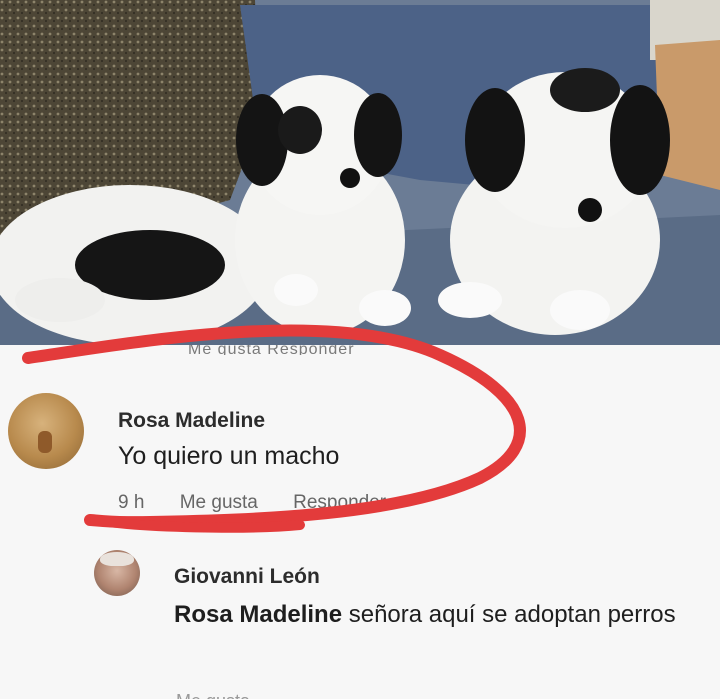 Image resolution: width=720 pixels, height=699 pixels. What do you see at coordinates (229, 456) in the screenshot?
I see `comment-text: Yo quiero un macho` at bounding box center [229, 456].